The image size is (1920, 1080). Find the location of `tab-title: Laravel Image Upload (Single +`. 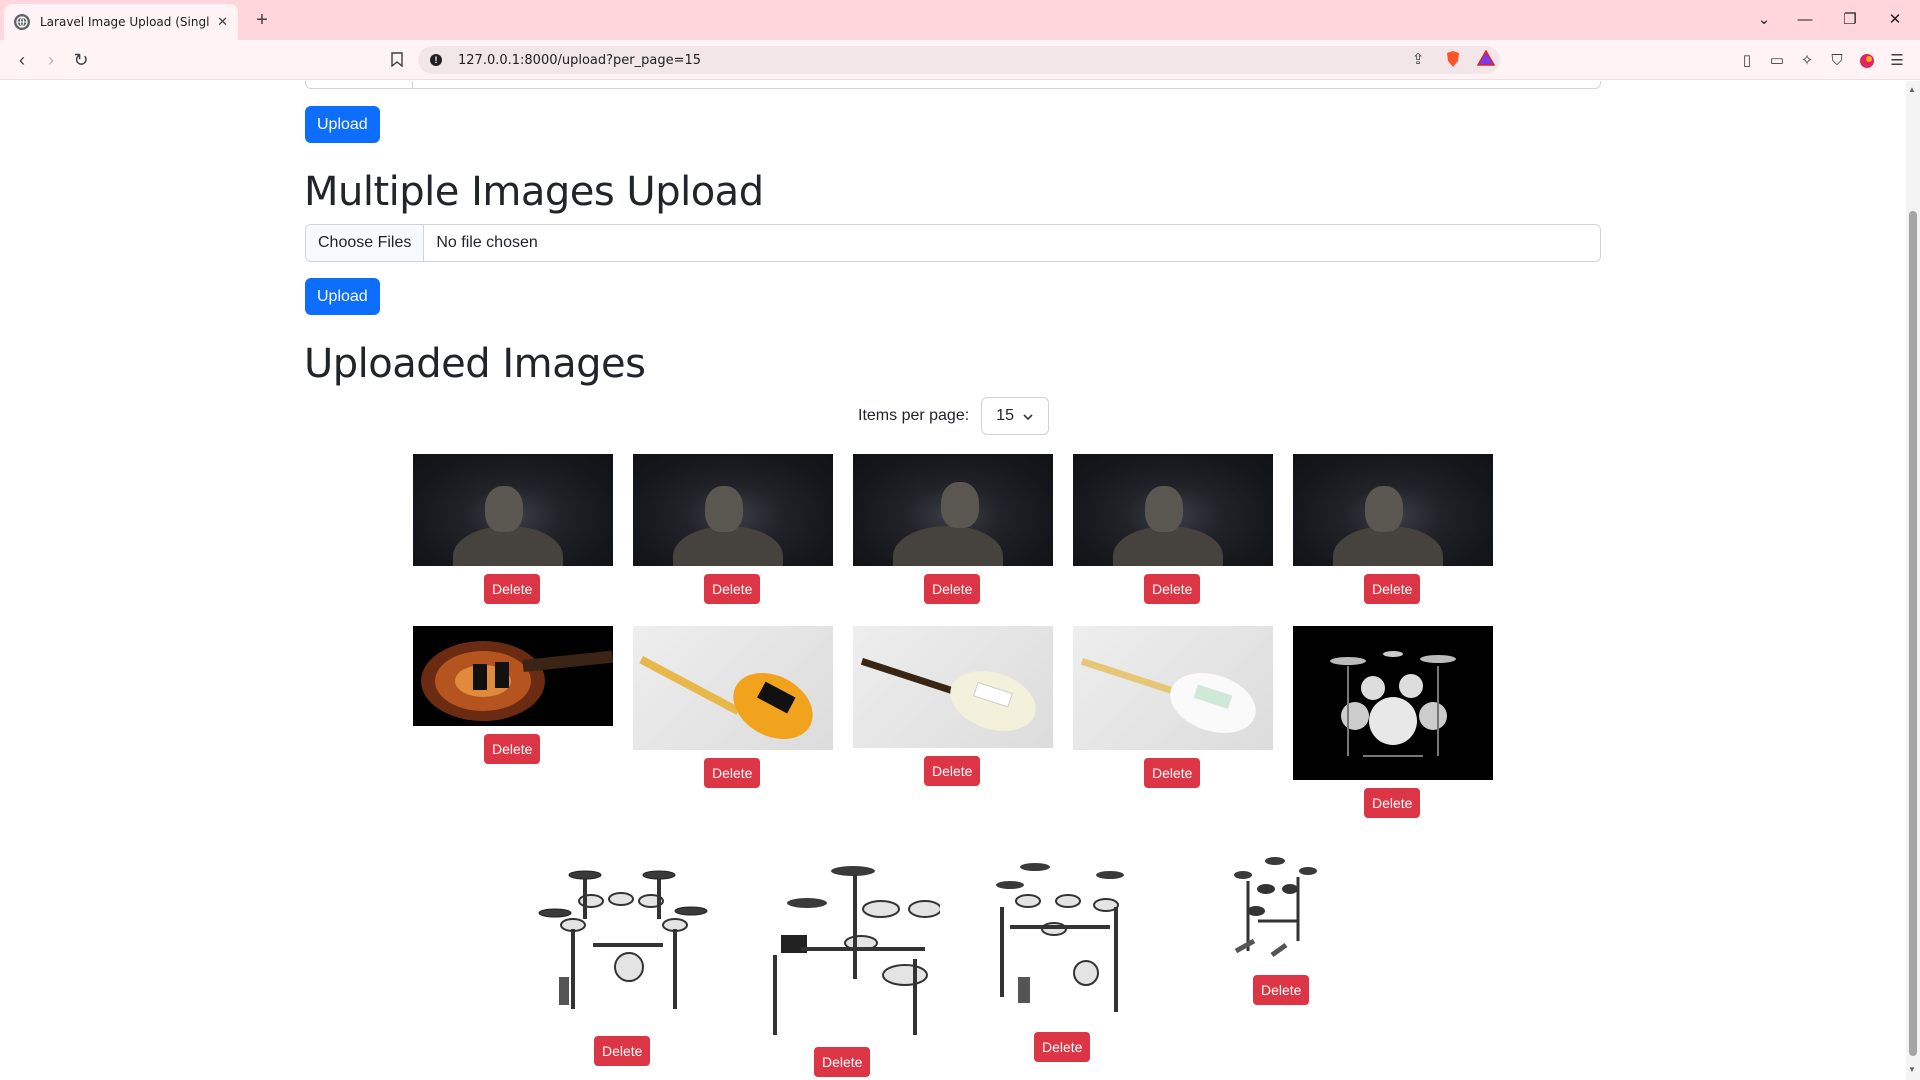

tab-title: Laravel Image Upload (Single + is located at coordinates (125, 22).